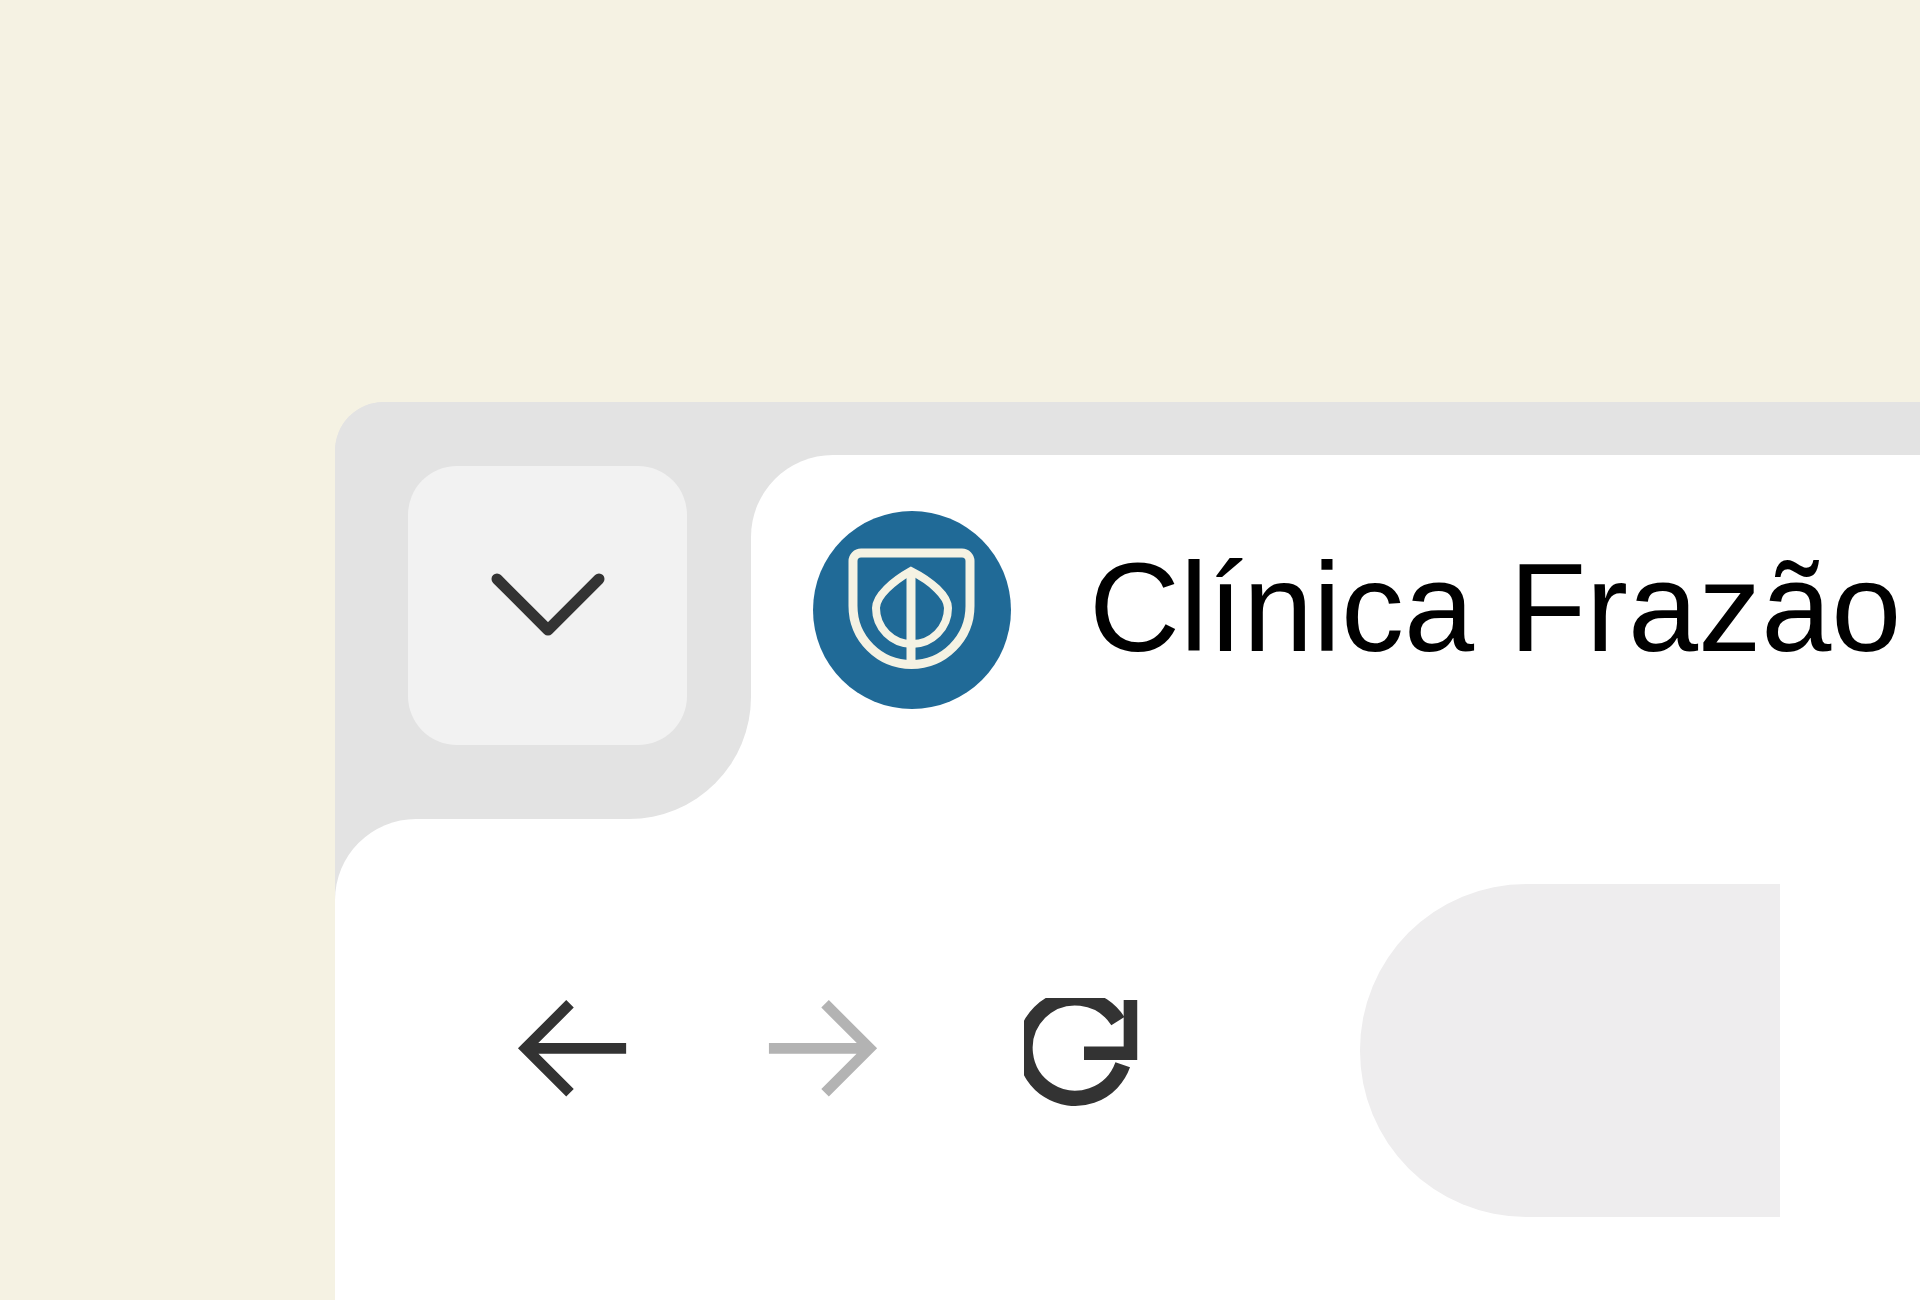 This screenshot has height=1300, width=1920. What do you see at coordinates (547, 605) in the screenshot?
I see `tab-list-dropdown-button` at bounding box center [547, 605].